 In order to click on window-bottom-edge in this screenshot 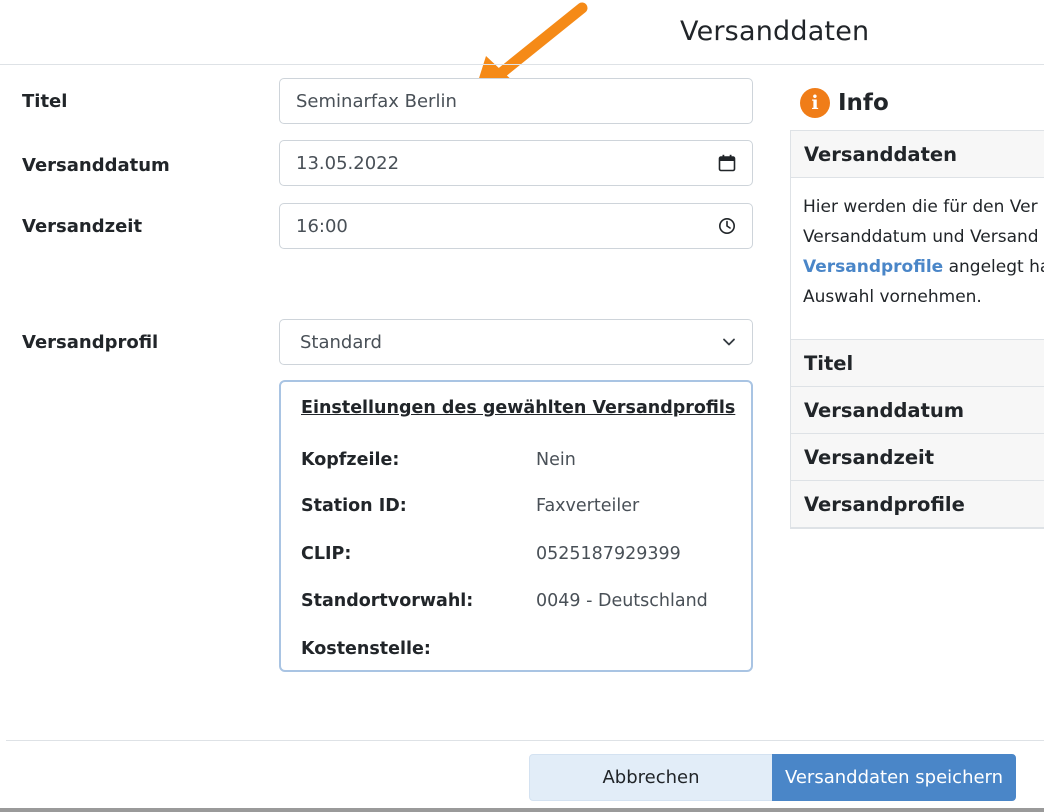, I will do `click(522, 810)`.